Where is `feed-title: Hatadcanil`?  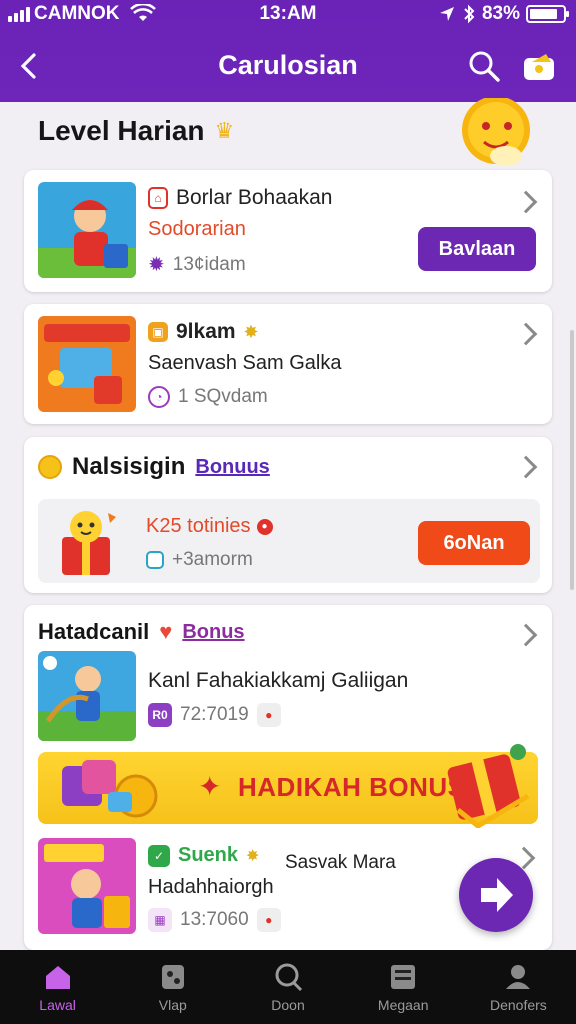
feed-title: Hatadcanil is located at coordinates (94, 631).